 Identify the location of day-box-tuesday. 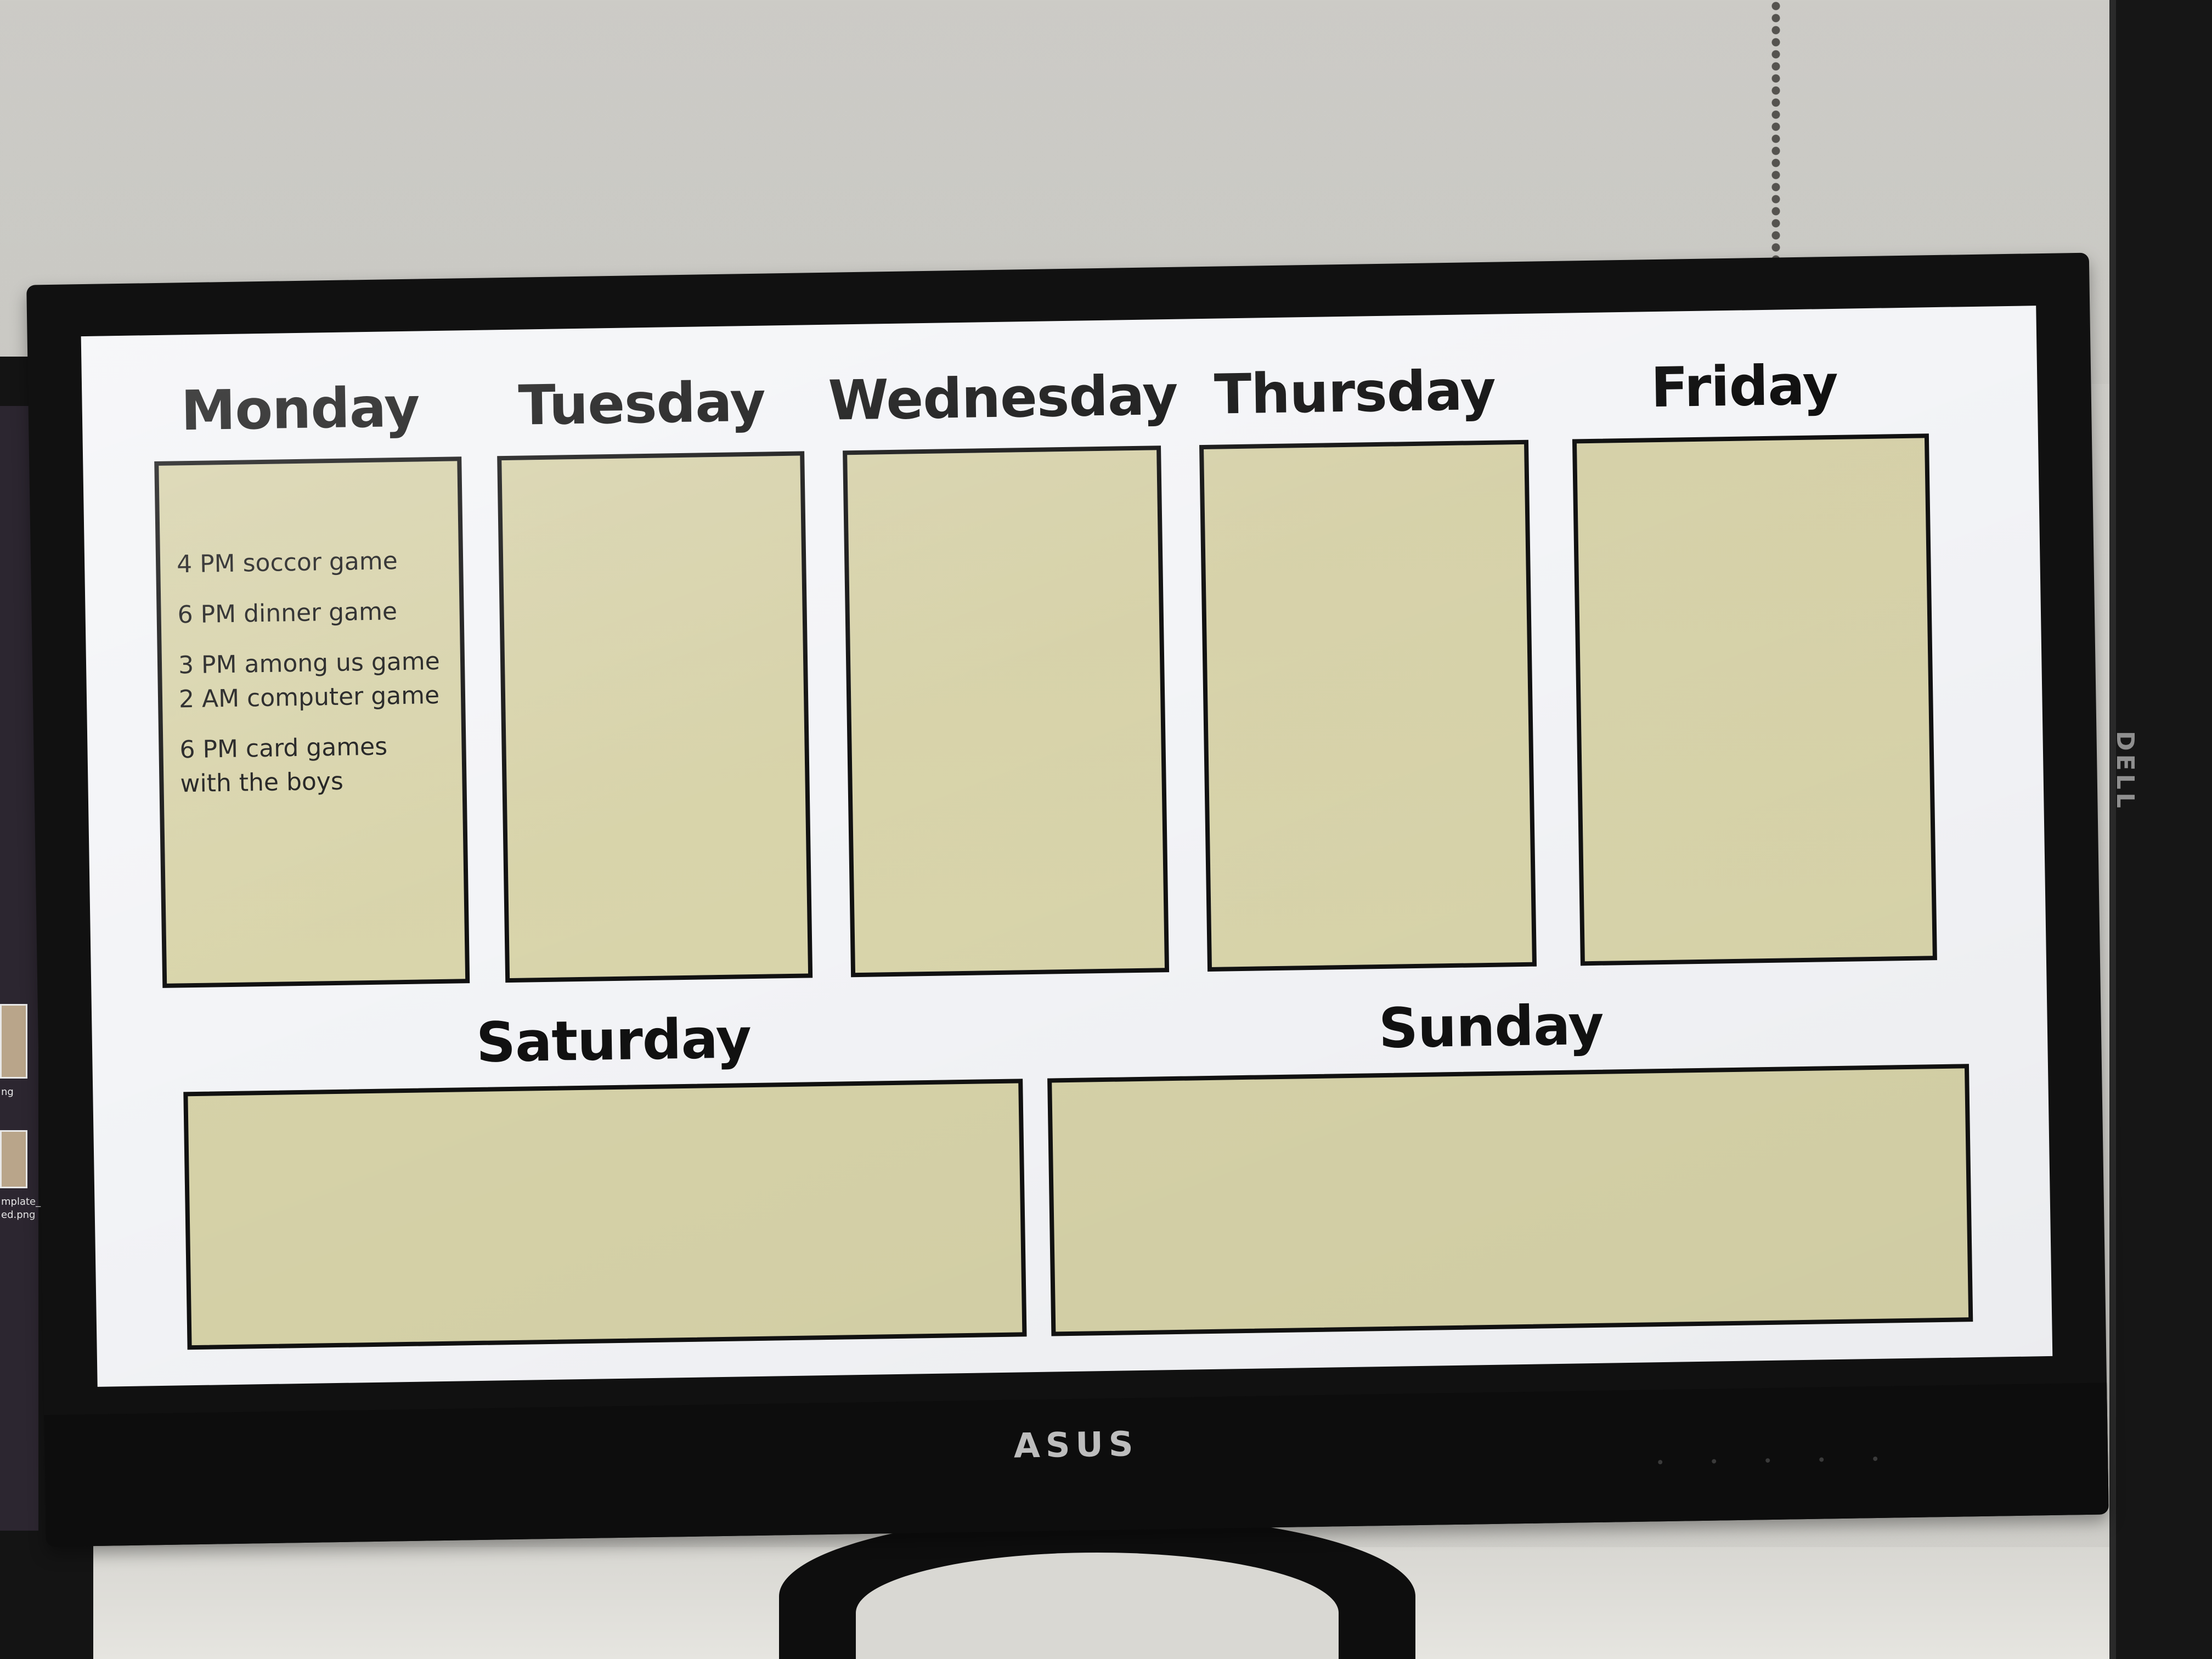
(655, 717).